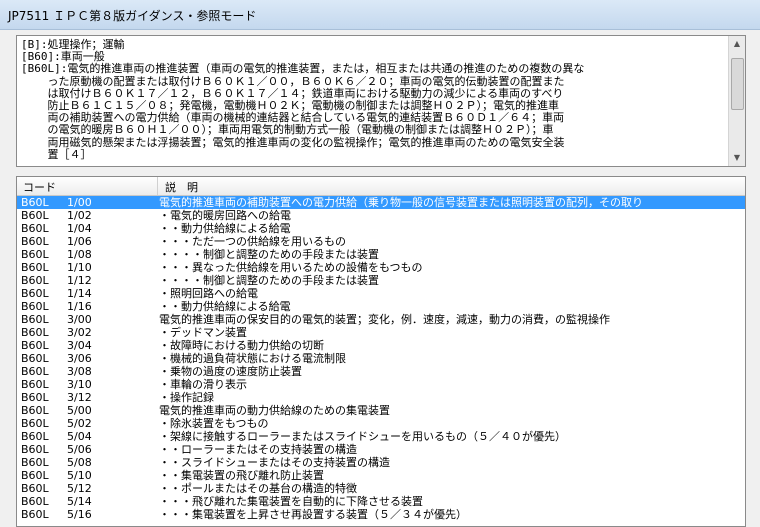 This screenshot has width=760, height=527. I want to click on table-row: B60L 5/02 ・除氷装置をもつもの, so click(381, 423).